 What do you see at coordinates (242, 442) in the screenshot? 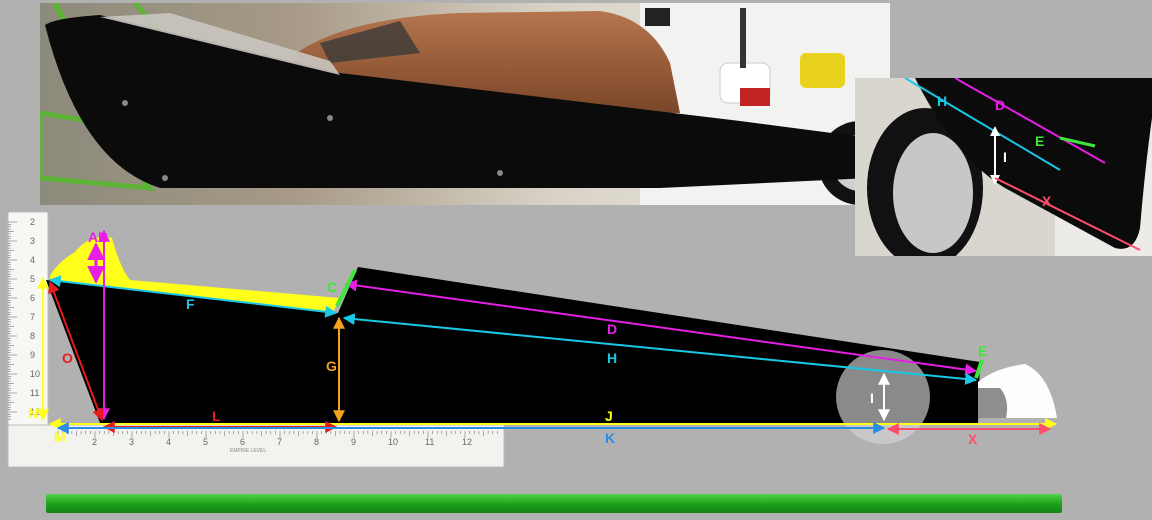
I see `ruler-number: 6` at bounding box center [242, 442].